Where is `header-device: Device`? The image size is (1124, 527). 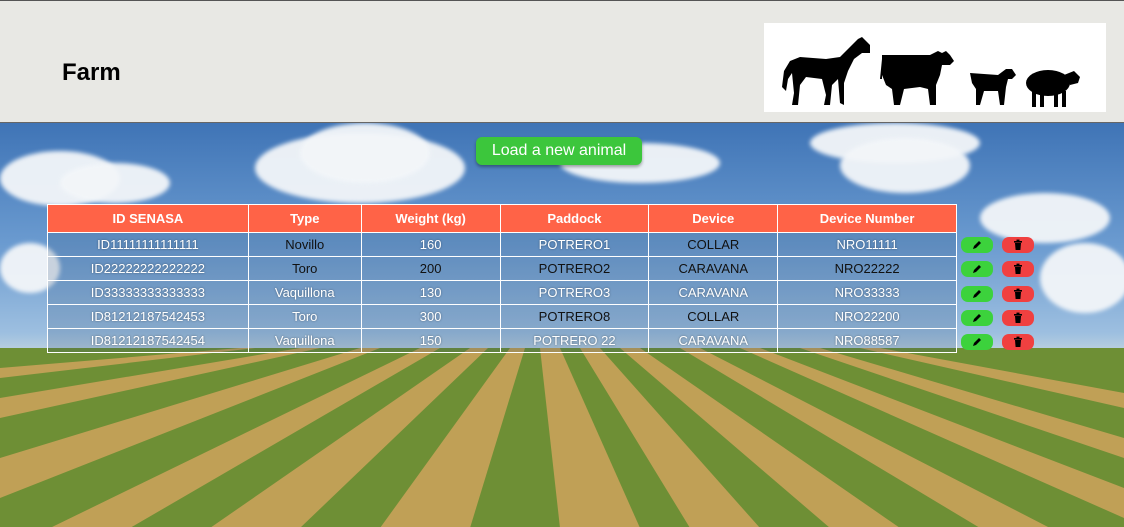
header-device: Device is located at coordinates (713, 218).